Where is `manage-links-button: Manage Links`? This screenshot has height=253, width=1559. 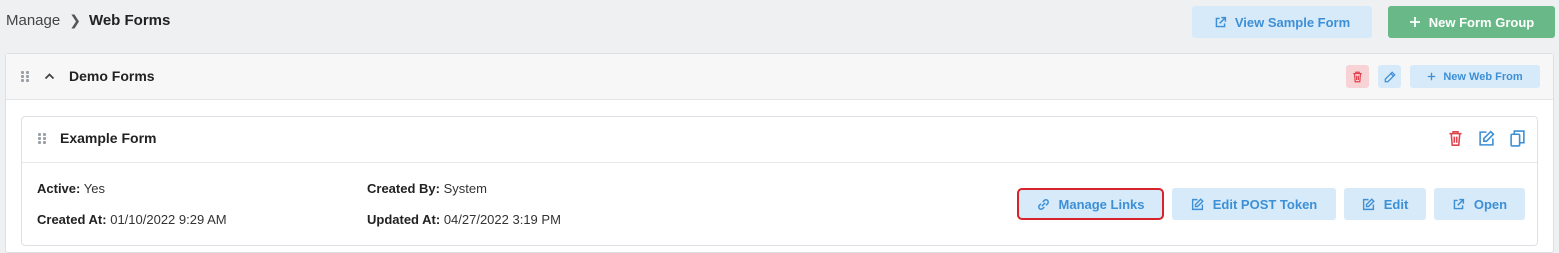 manage-links-button: Manage Links is located at coordinates (1090, 204).